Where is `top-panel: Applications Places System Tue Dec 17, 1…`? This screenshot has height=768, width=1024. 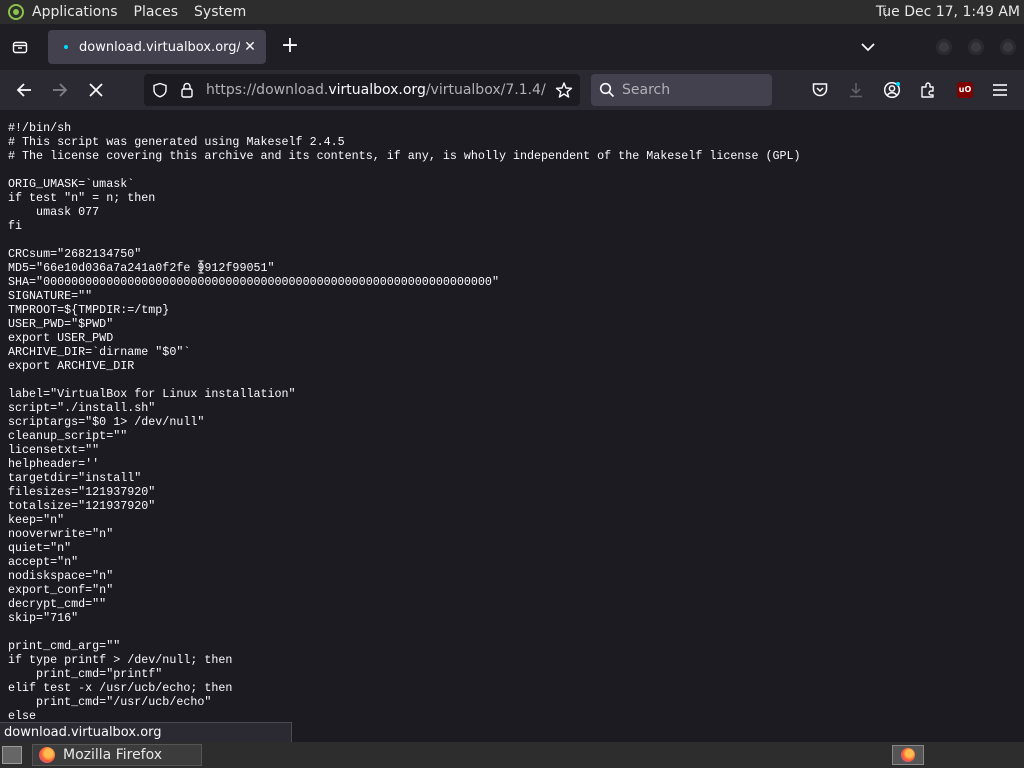
top-panel: Applications Places System Tue Dec 17, 1… is located at coordinates (512, 12).